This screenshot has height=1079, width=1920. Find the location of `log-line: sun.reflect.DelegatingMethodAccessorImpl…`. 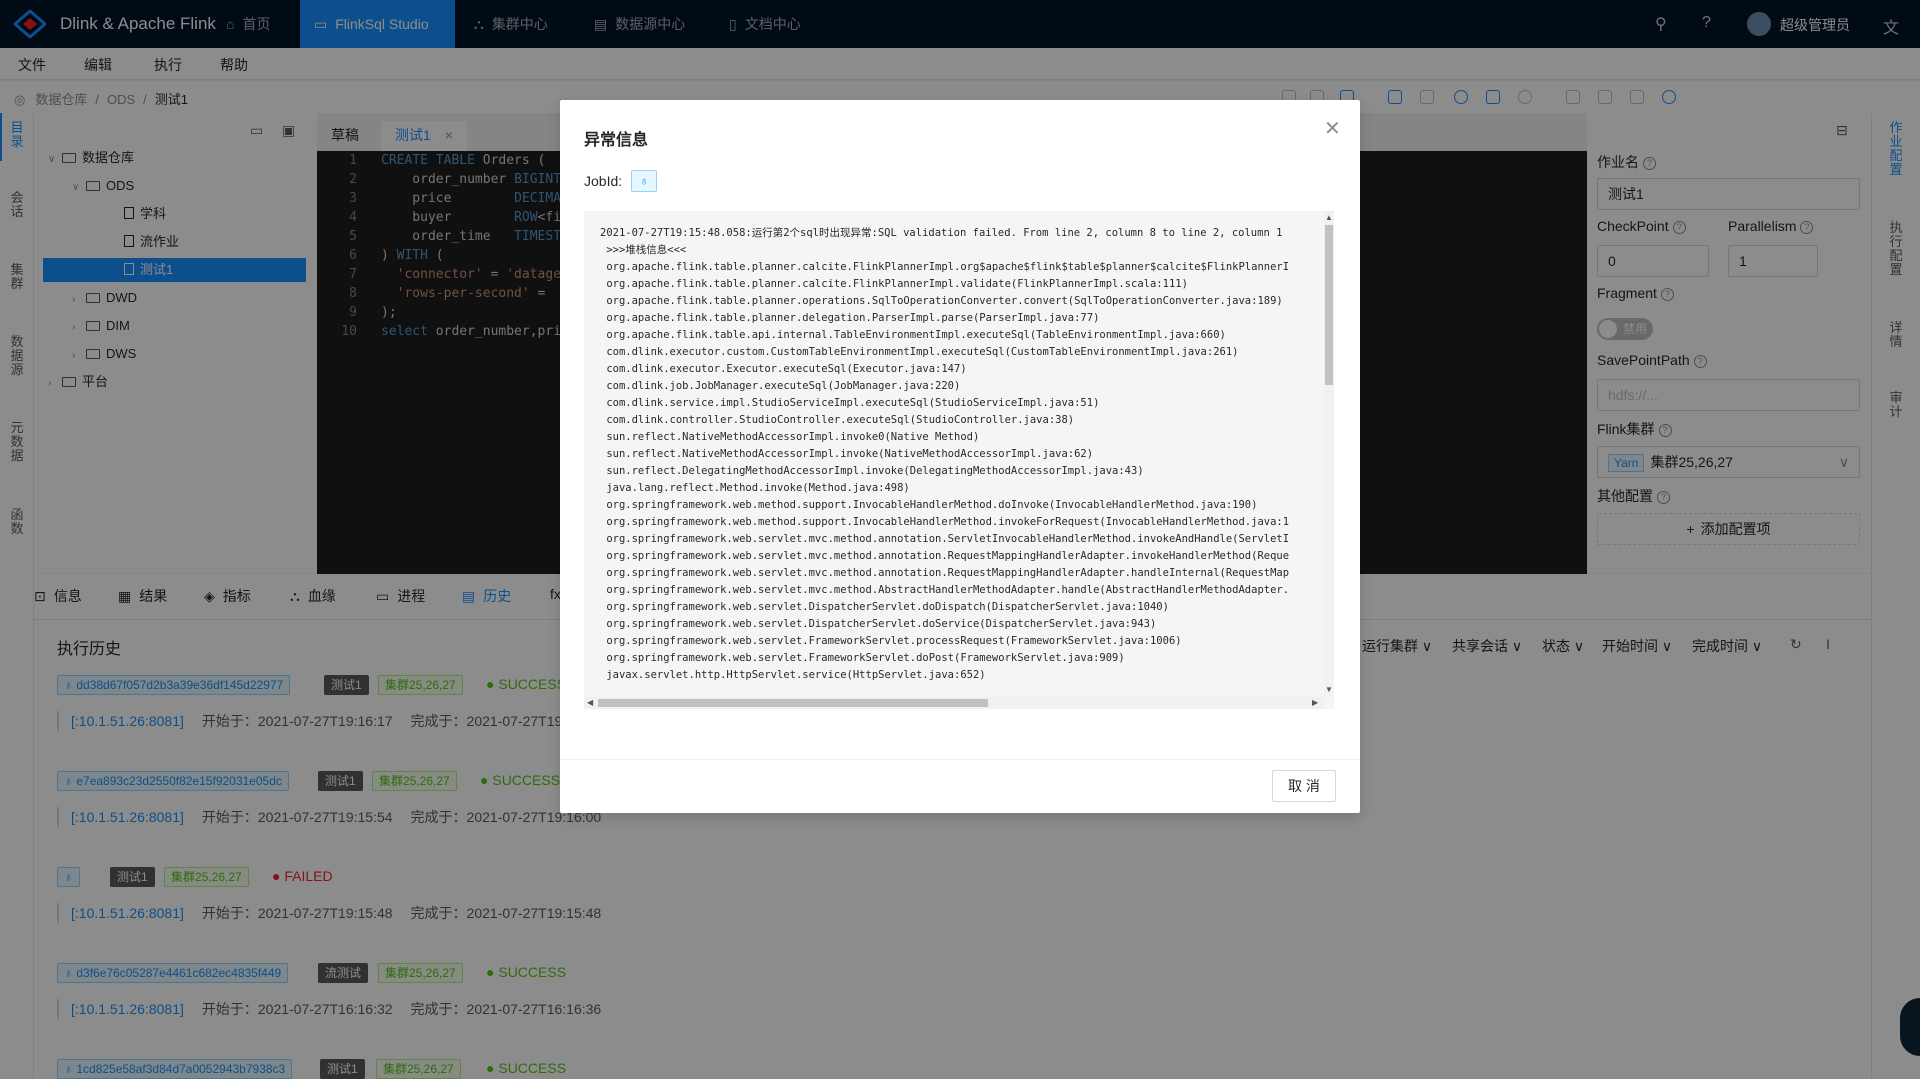

log-line: sun.reflect.DelegatingMethodAccessorImpl… is located at coordinates (872, 471).